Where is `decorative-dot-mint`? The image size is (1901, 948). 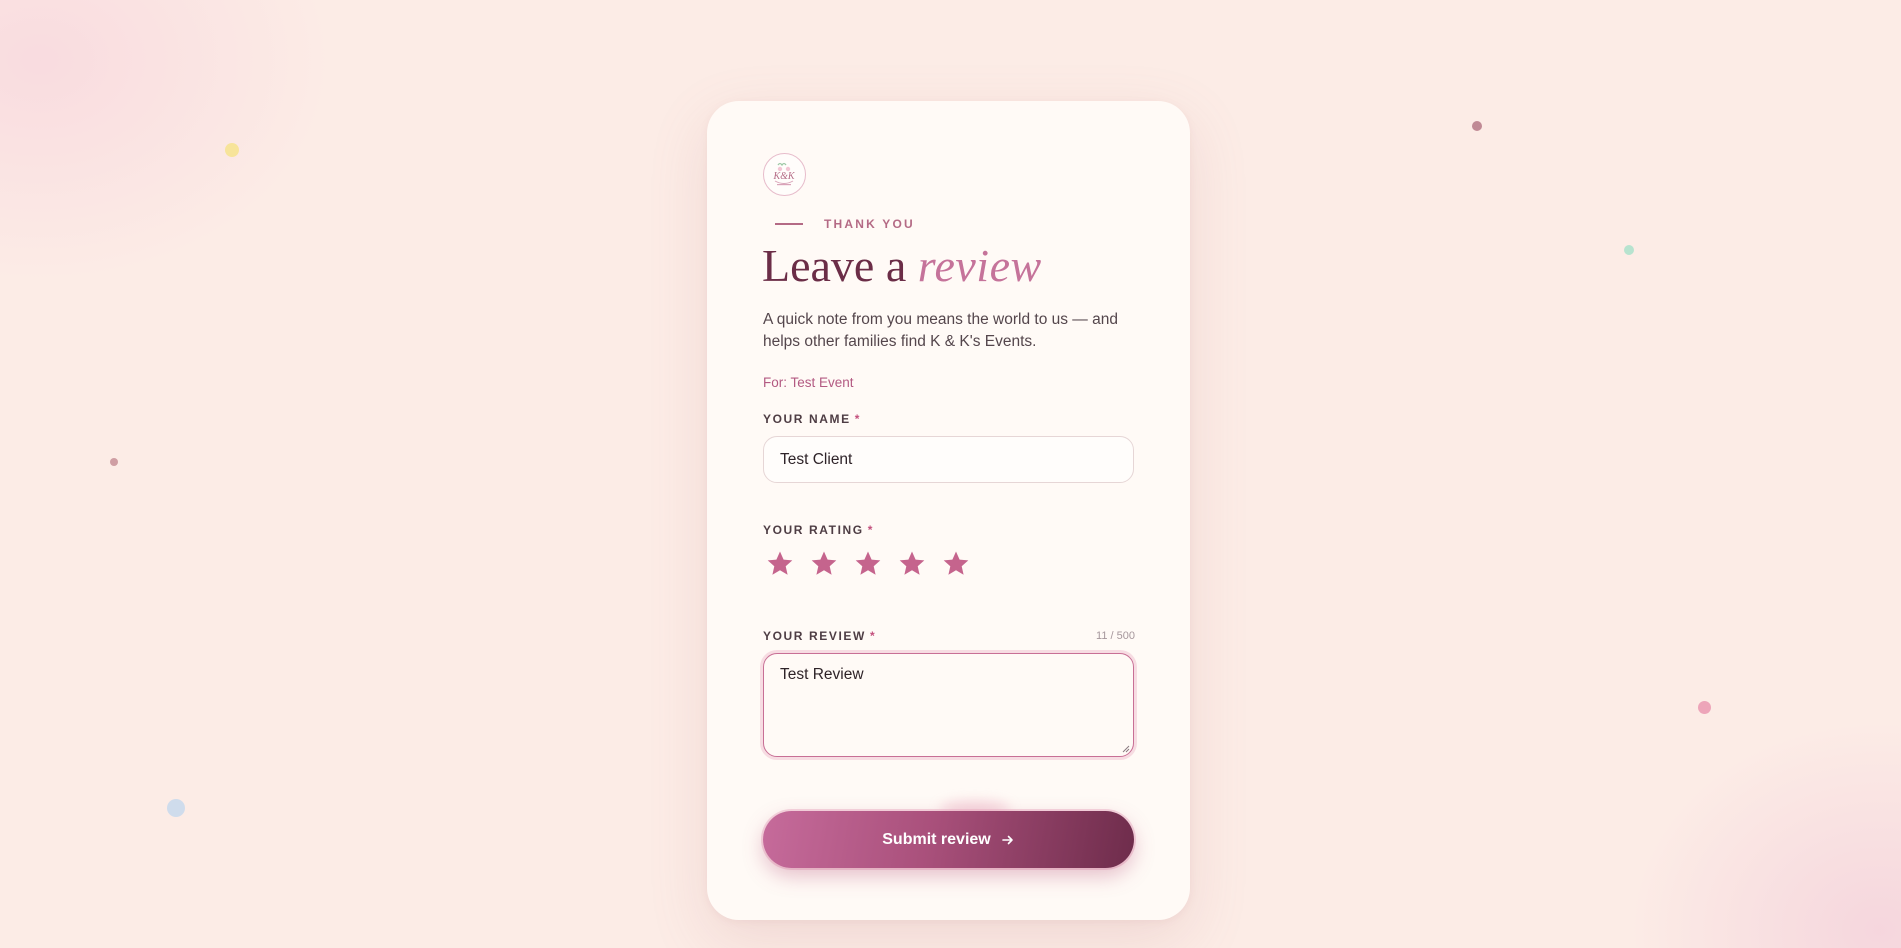
decorative-dot-mint is located at coordinates (1629, 250).